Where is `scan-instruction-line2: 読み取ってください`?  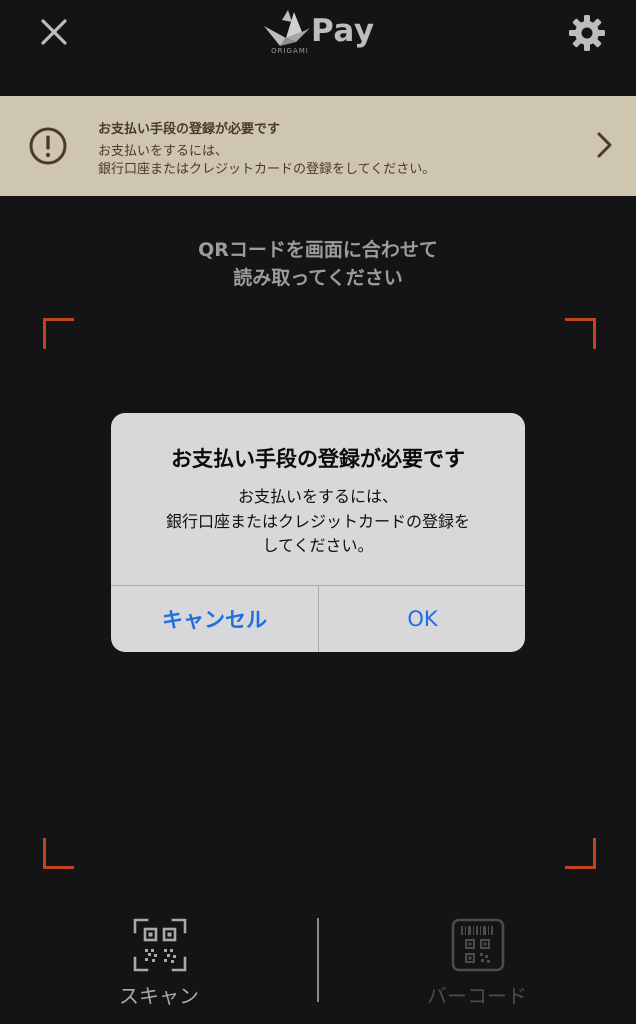 scan-instruction-line2: 読み取ってください is located at coordinates (318, 278).